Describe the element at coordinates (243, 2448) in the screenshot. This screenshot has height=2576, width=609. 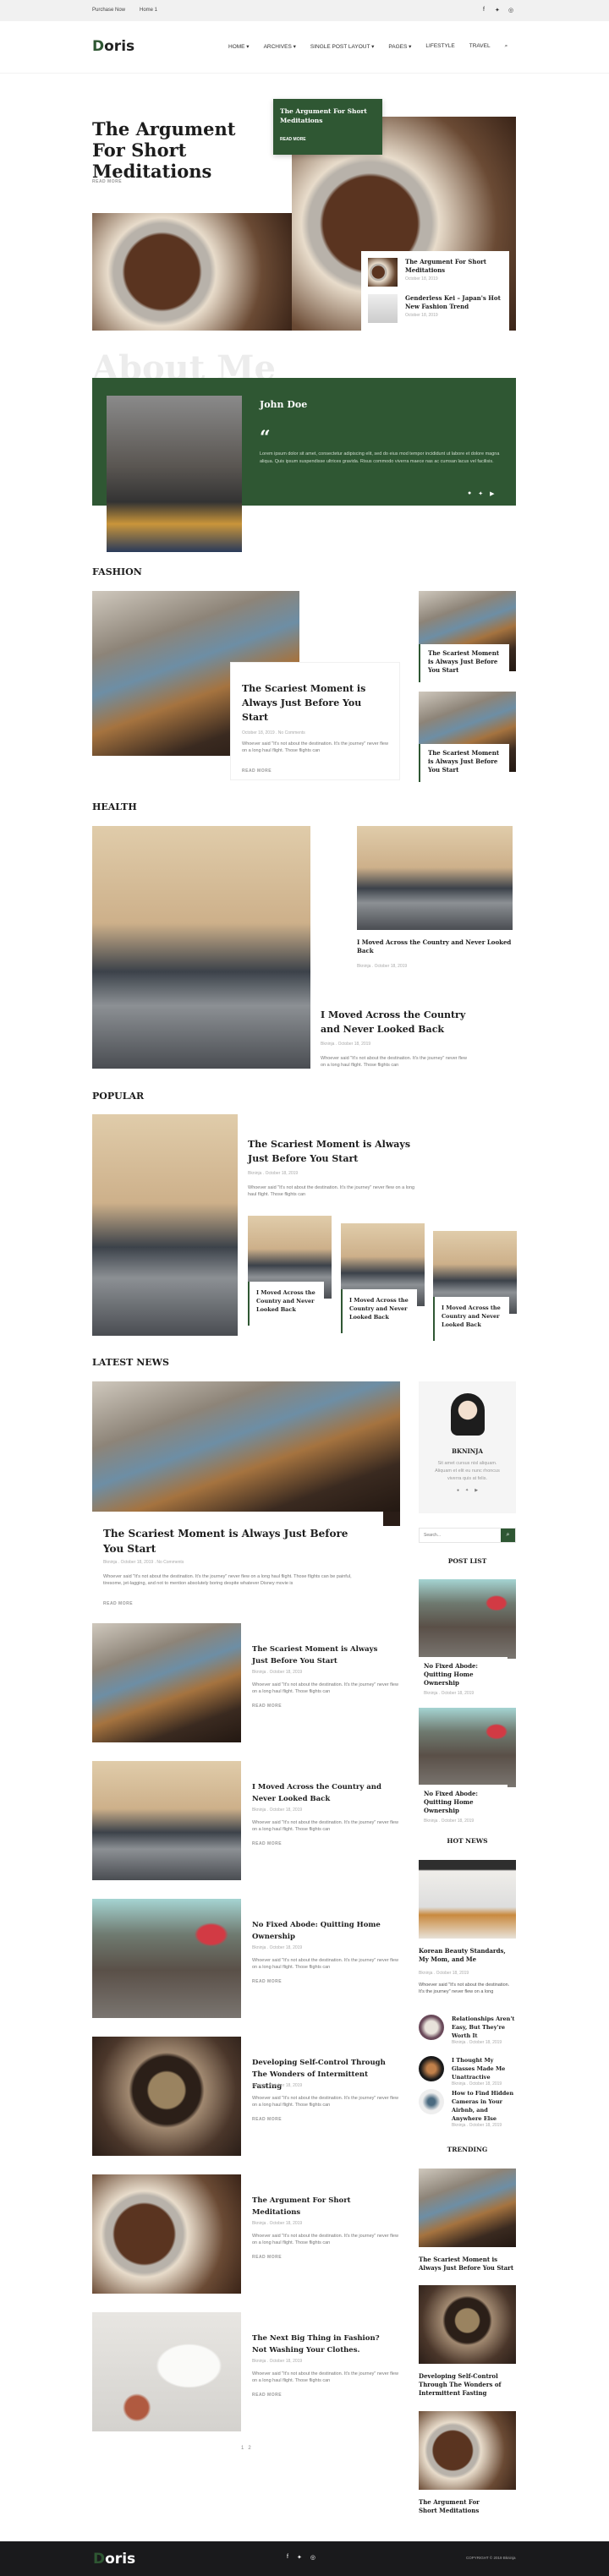
I see `page-1: 1` at that location.